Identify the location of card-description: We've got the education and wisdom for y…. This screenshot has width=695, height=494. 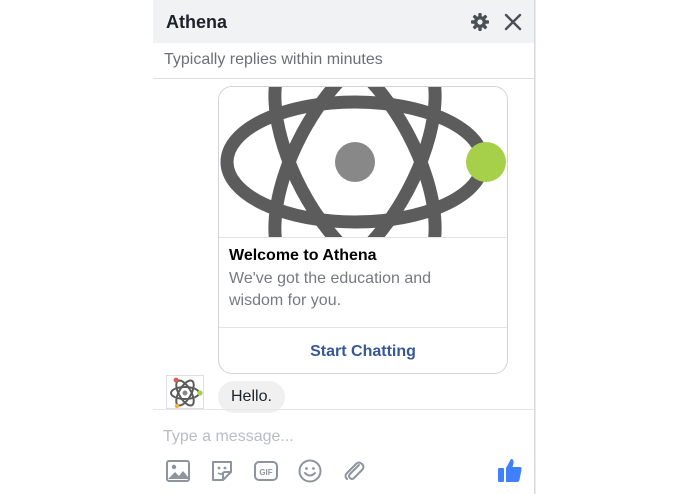
(330, 289).